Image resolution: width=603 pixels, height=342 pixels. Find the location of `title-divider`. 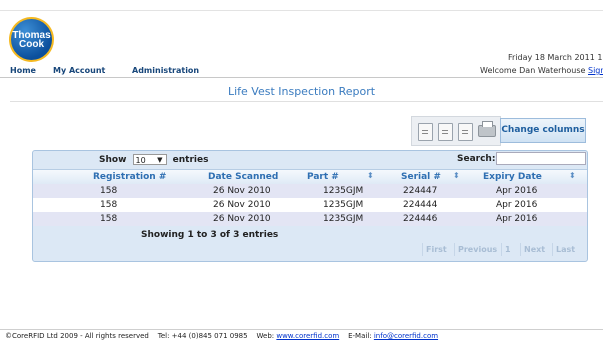

title-divider is located at coordinates (306, 101).